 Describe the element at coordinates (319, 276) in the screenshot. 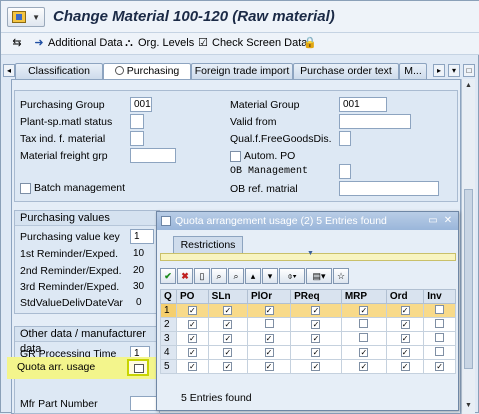

I see `export-button: ▤▾` at that location.